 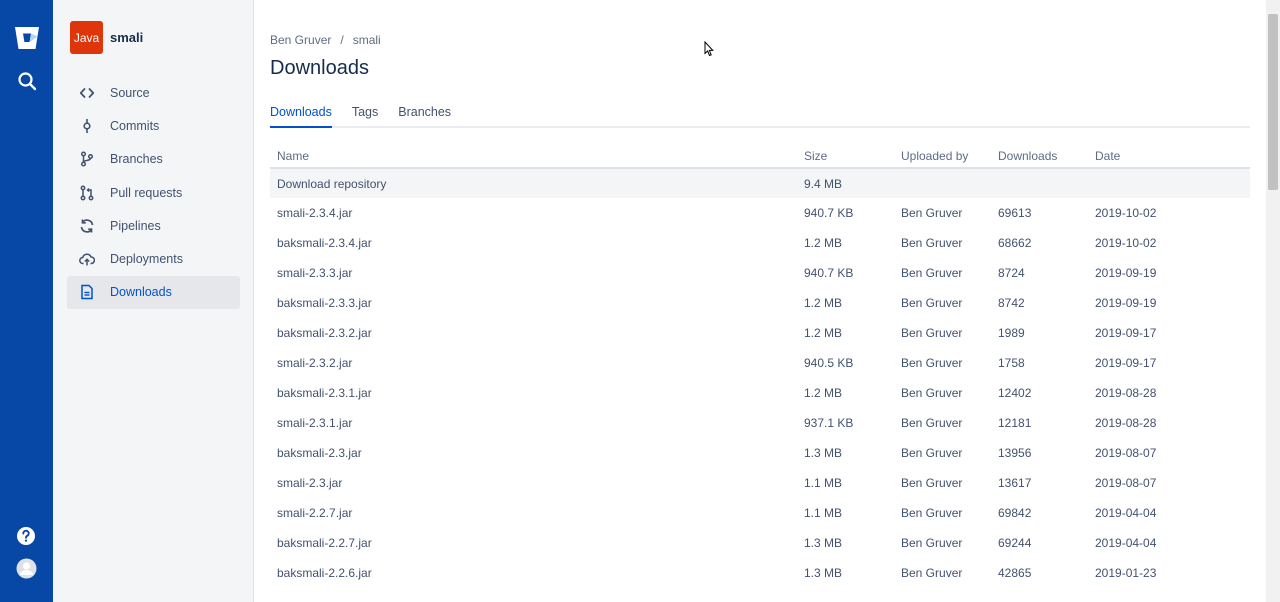 I want to click on tab-branches: Branches, so click(x=424, y=116).